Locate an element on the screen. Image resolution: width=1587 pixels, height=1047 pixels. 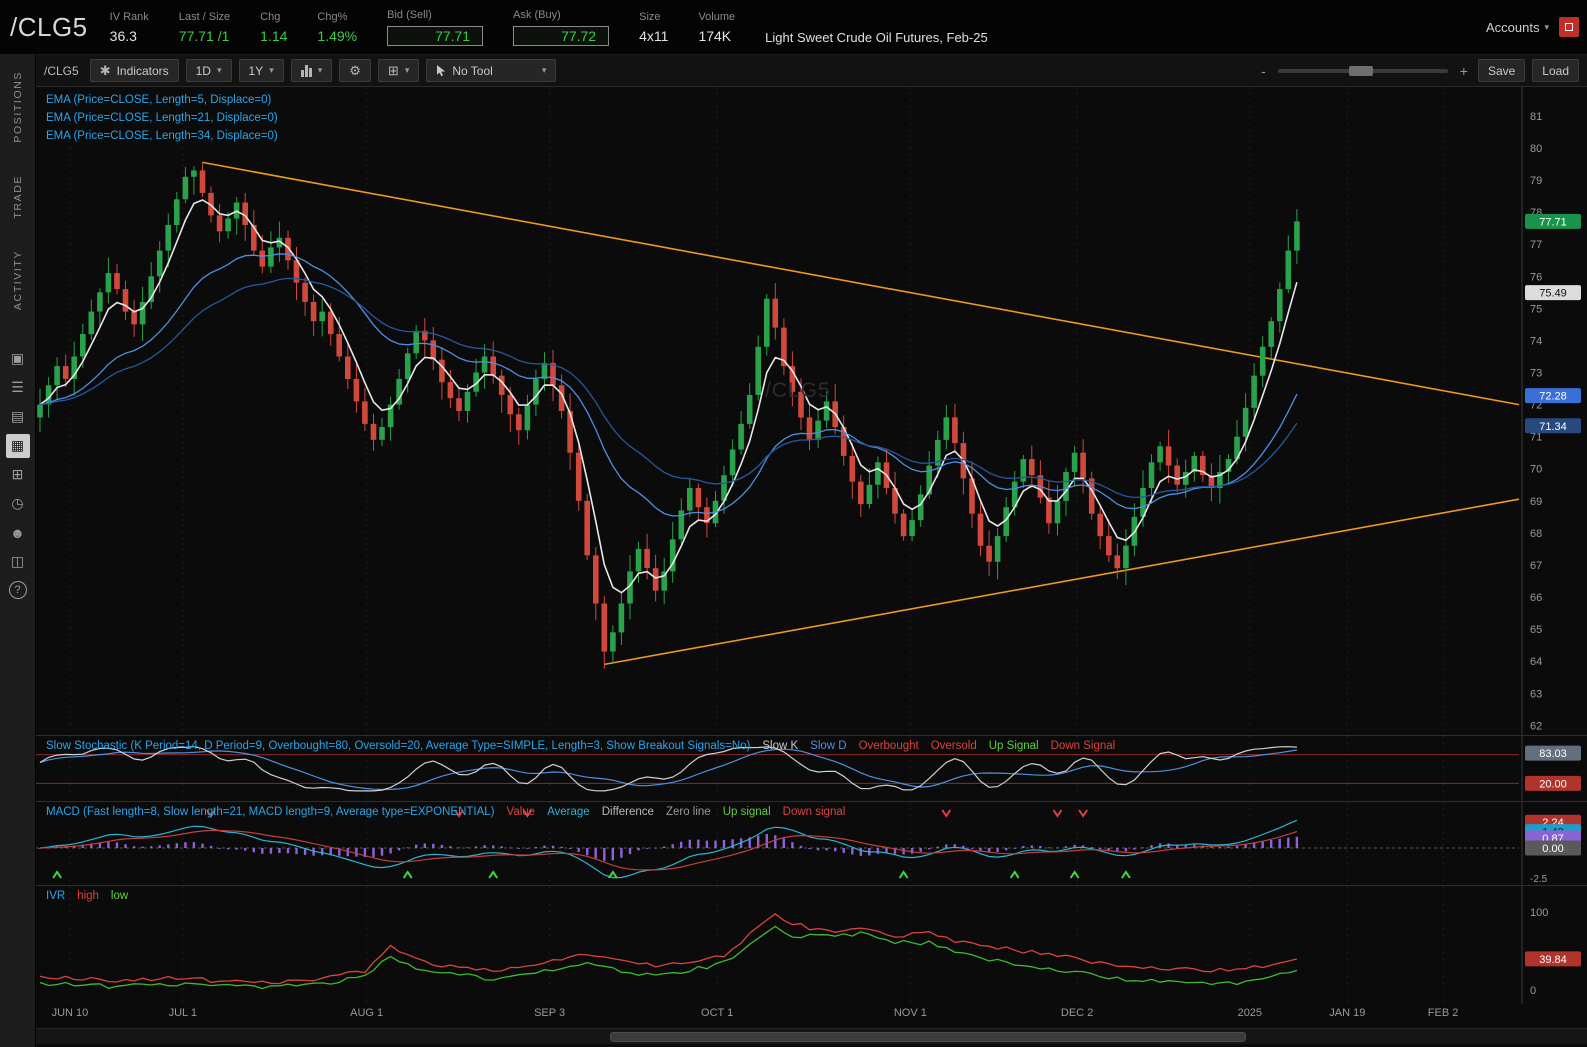
scan-icon: ▤ is located at coordinates (18, 417).